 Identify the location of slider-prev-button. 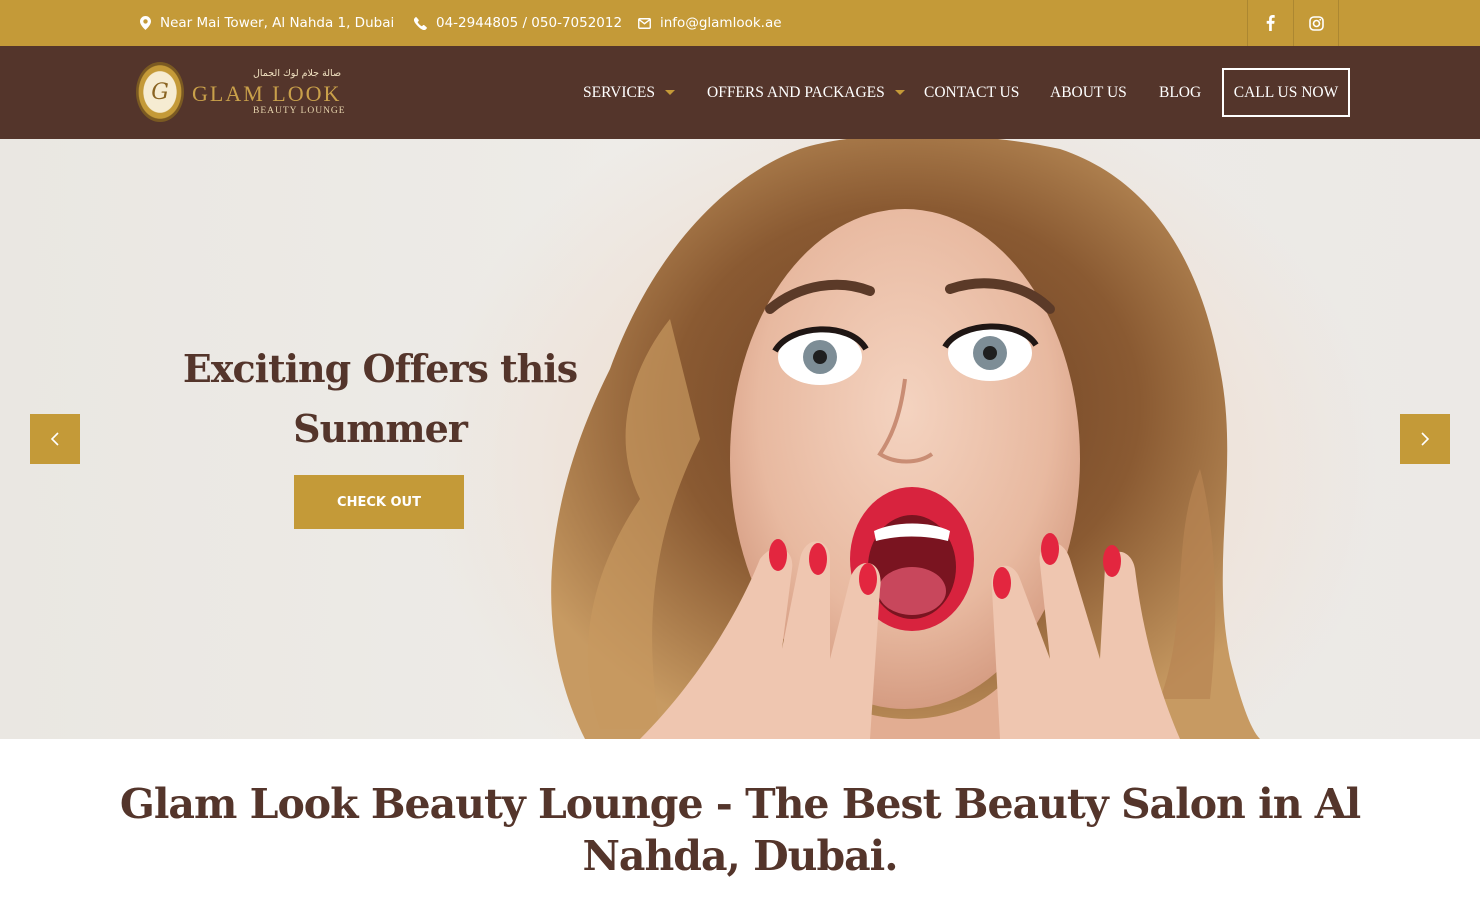
(55, 439).